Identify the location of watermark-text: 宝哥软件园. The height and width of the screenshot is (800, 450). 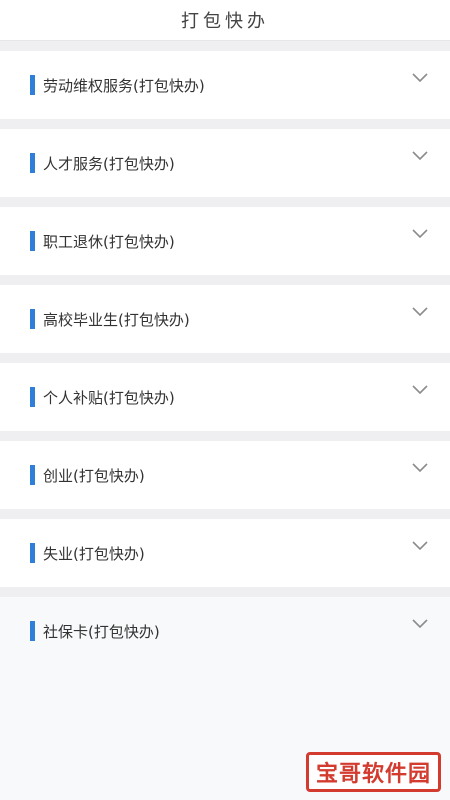
(373, 774).